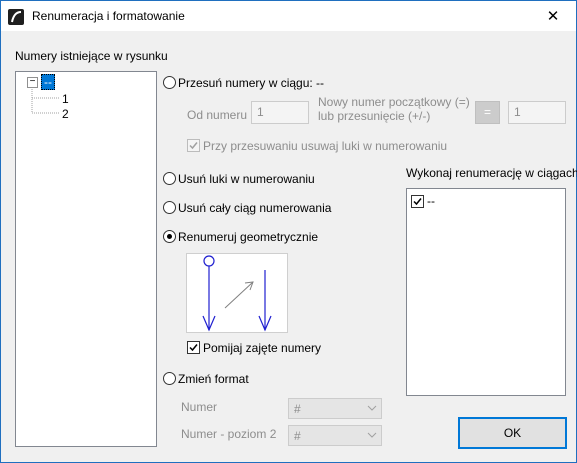  I want to click on level2-format-value: #, so click(297, 436).